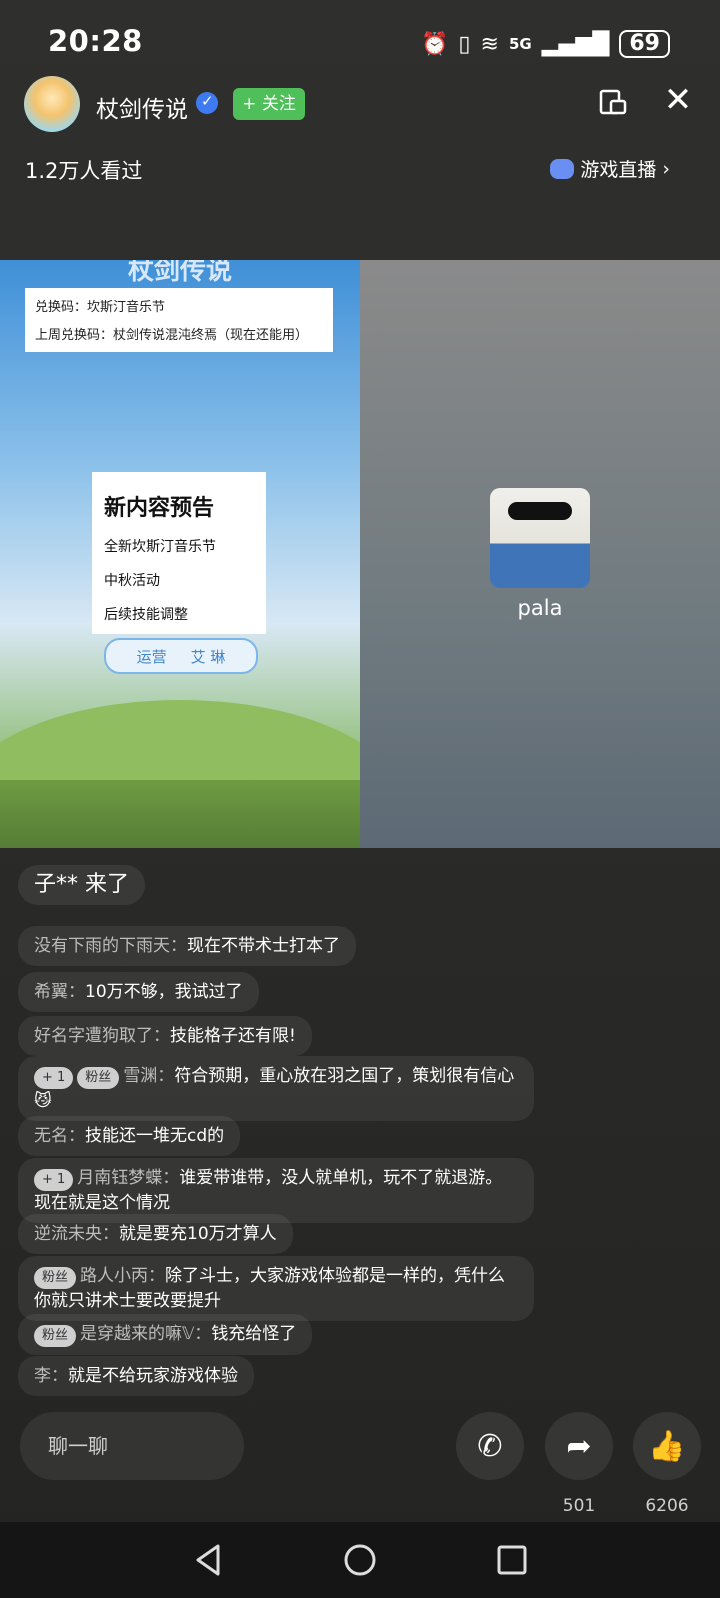 The height and width of the screenshot is (1598, 720). I want to click on recents-icon, so click(512, 1560).